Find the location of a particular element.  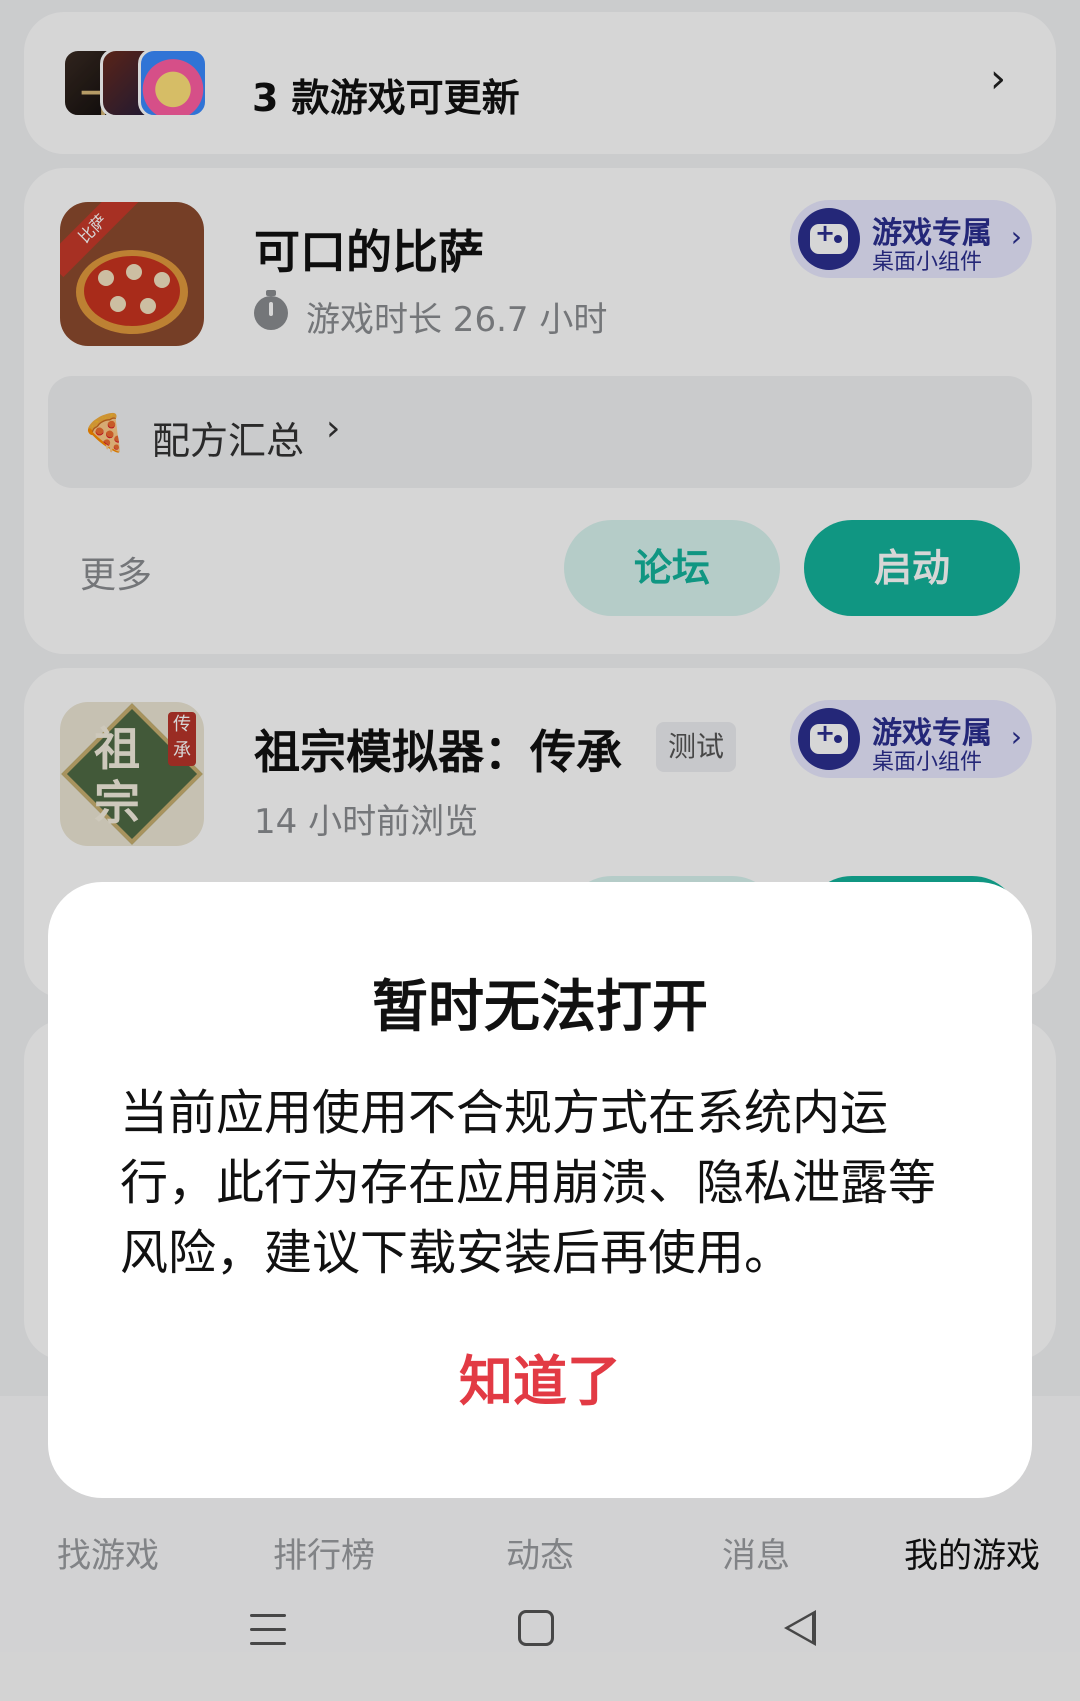

dialog-title: 暂时无法打开 is located at coordinates (540, 1007).